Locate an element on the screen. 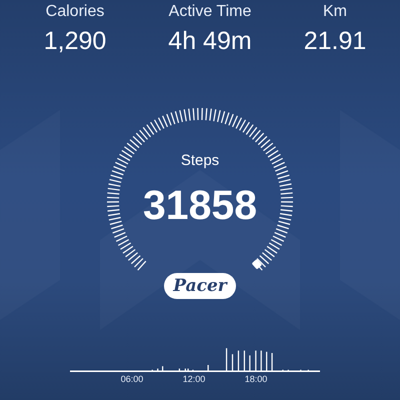 Image resolution: width=400 pixels, height=400 pixels. stat-label: Km is located at coordinates (335, 12).